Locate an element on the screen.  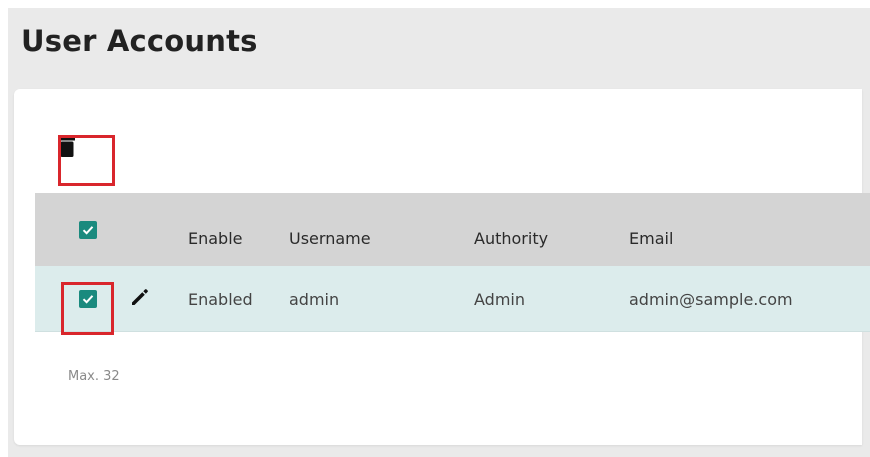
delete-button is located at coordinates (67, 147).